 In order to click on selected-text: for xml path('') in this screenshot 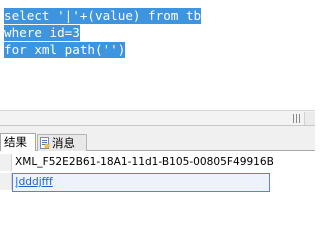, I will do `click(65, 50)`.